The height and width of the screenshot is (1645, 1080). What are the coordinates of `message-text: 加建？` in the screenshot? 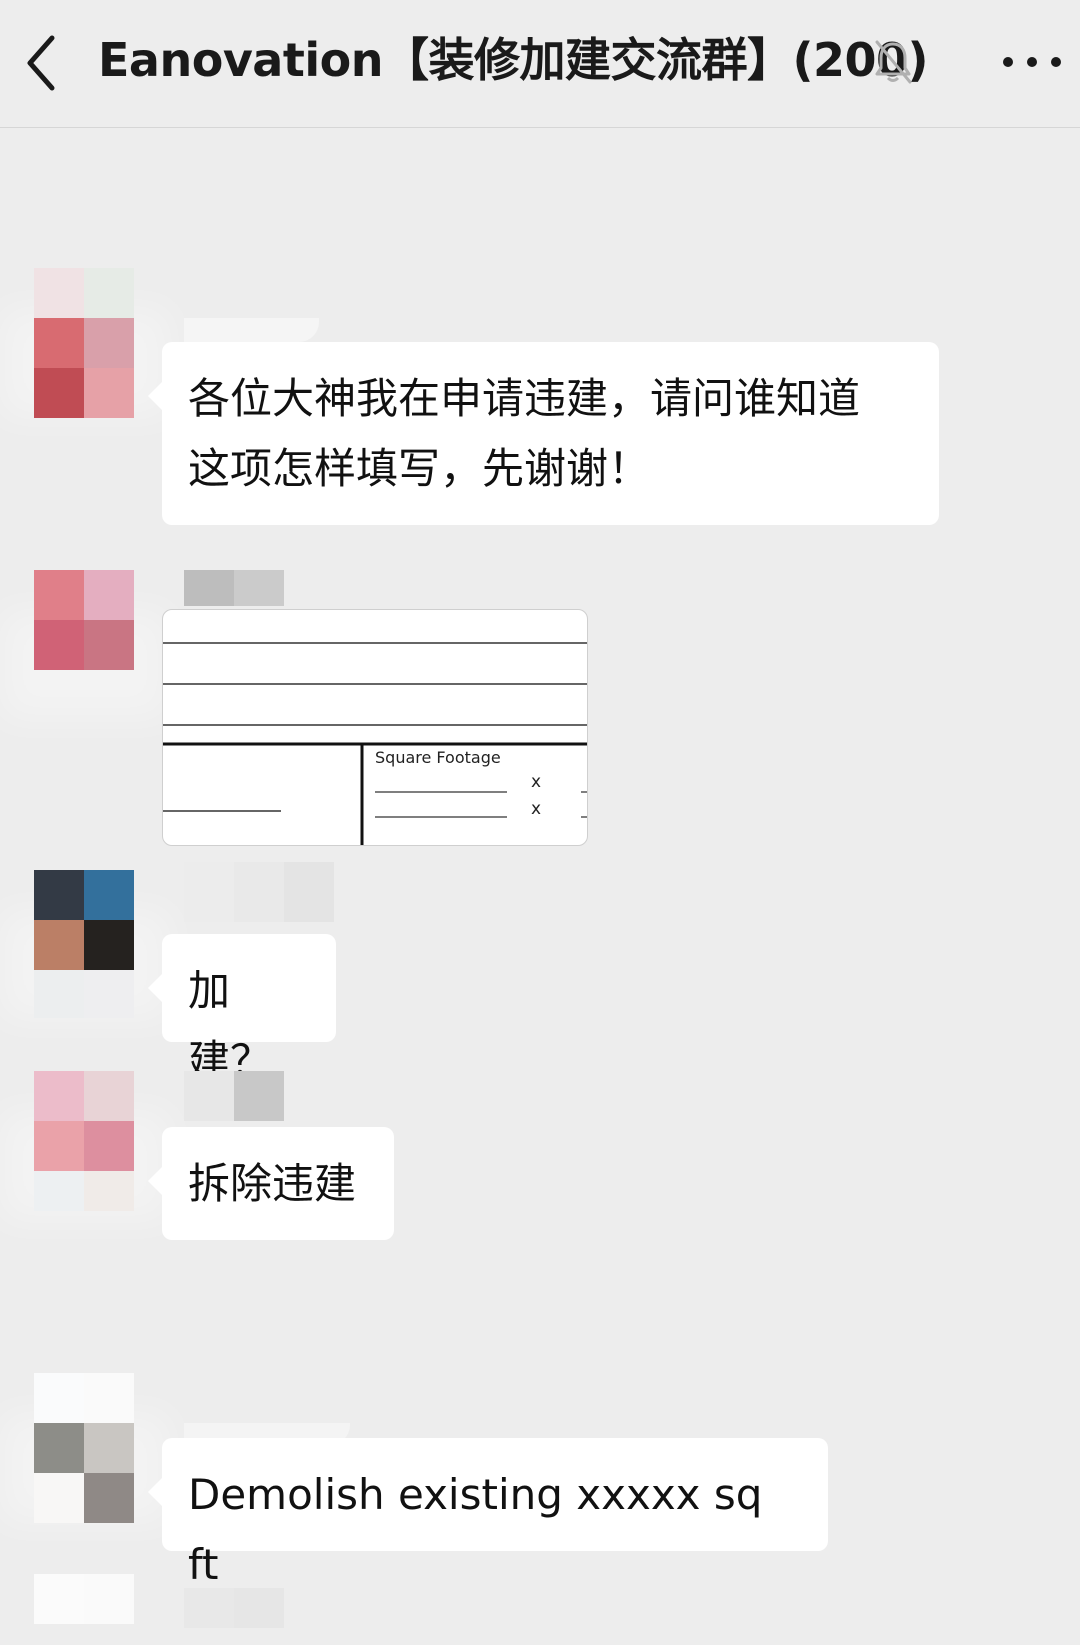 It's located at (230, 1025).